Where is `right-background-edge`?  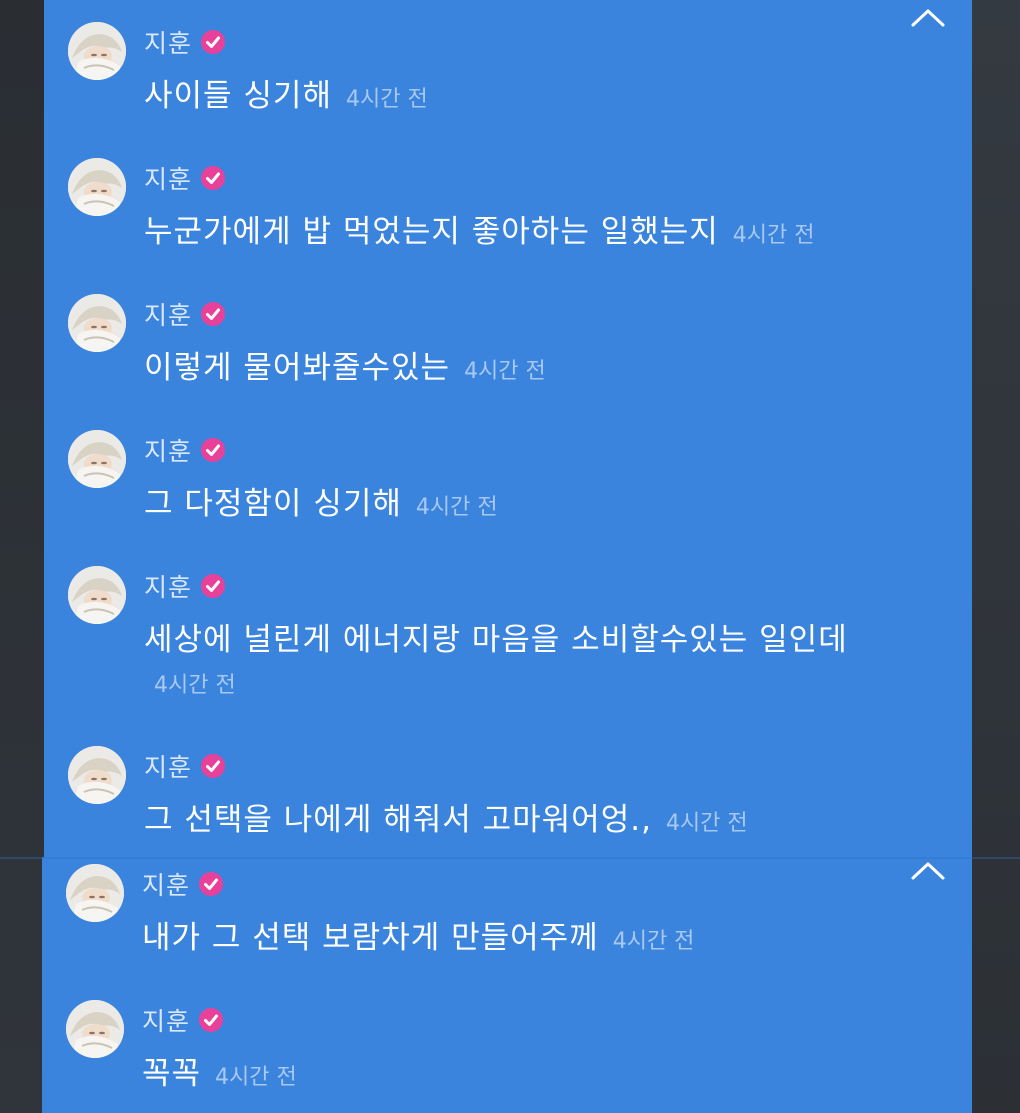
right-background-edge is located at coordinates (996, 556).